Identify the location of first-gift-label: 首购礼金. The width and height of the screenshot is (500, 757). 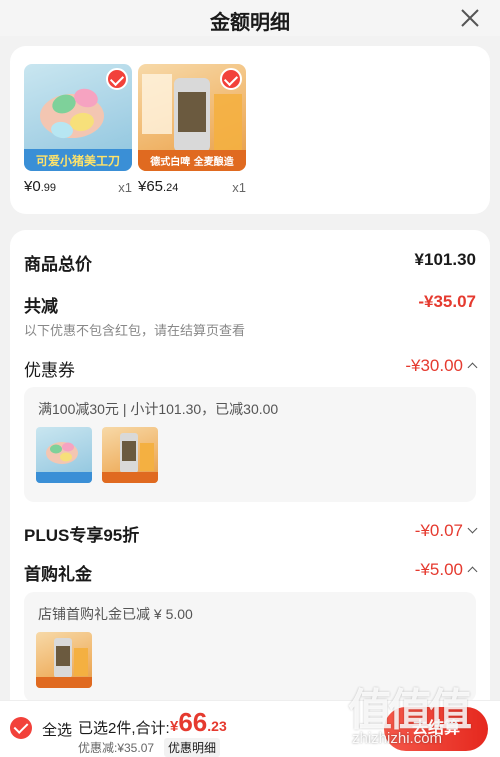
(58, 574).